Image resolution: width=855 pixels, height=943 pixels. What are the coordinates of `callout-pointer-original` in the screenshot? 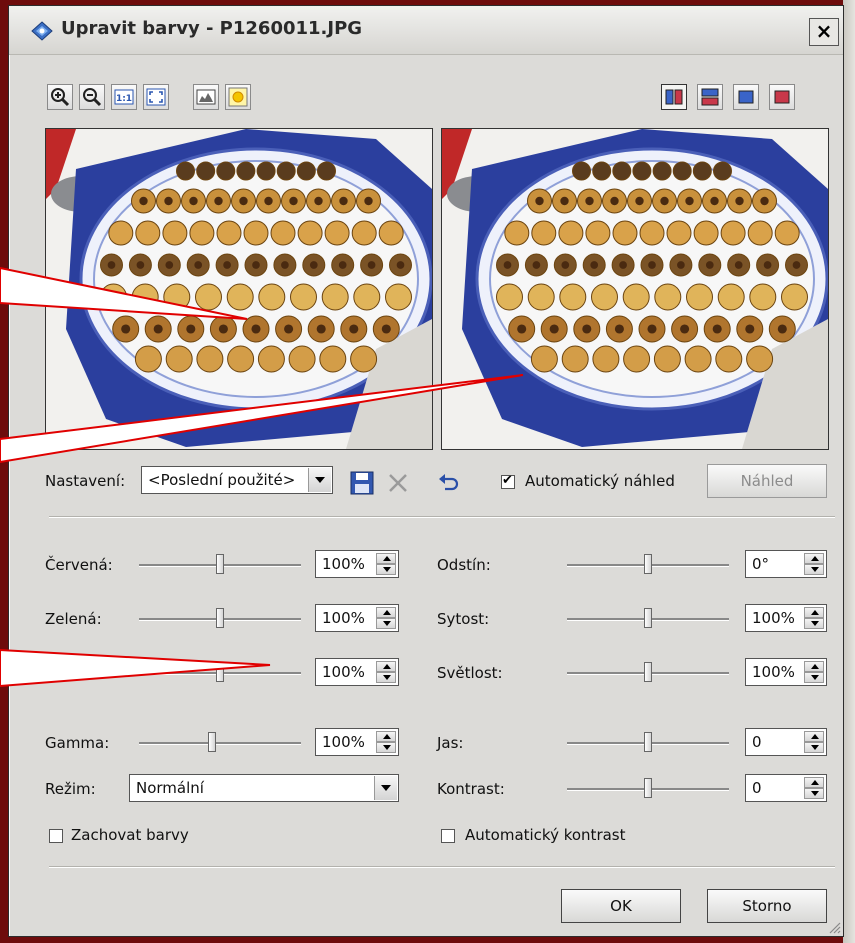 It's located at (124, 293).